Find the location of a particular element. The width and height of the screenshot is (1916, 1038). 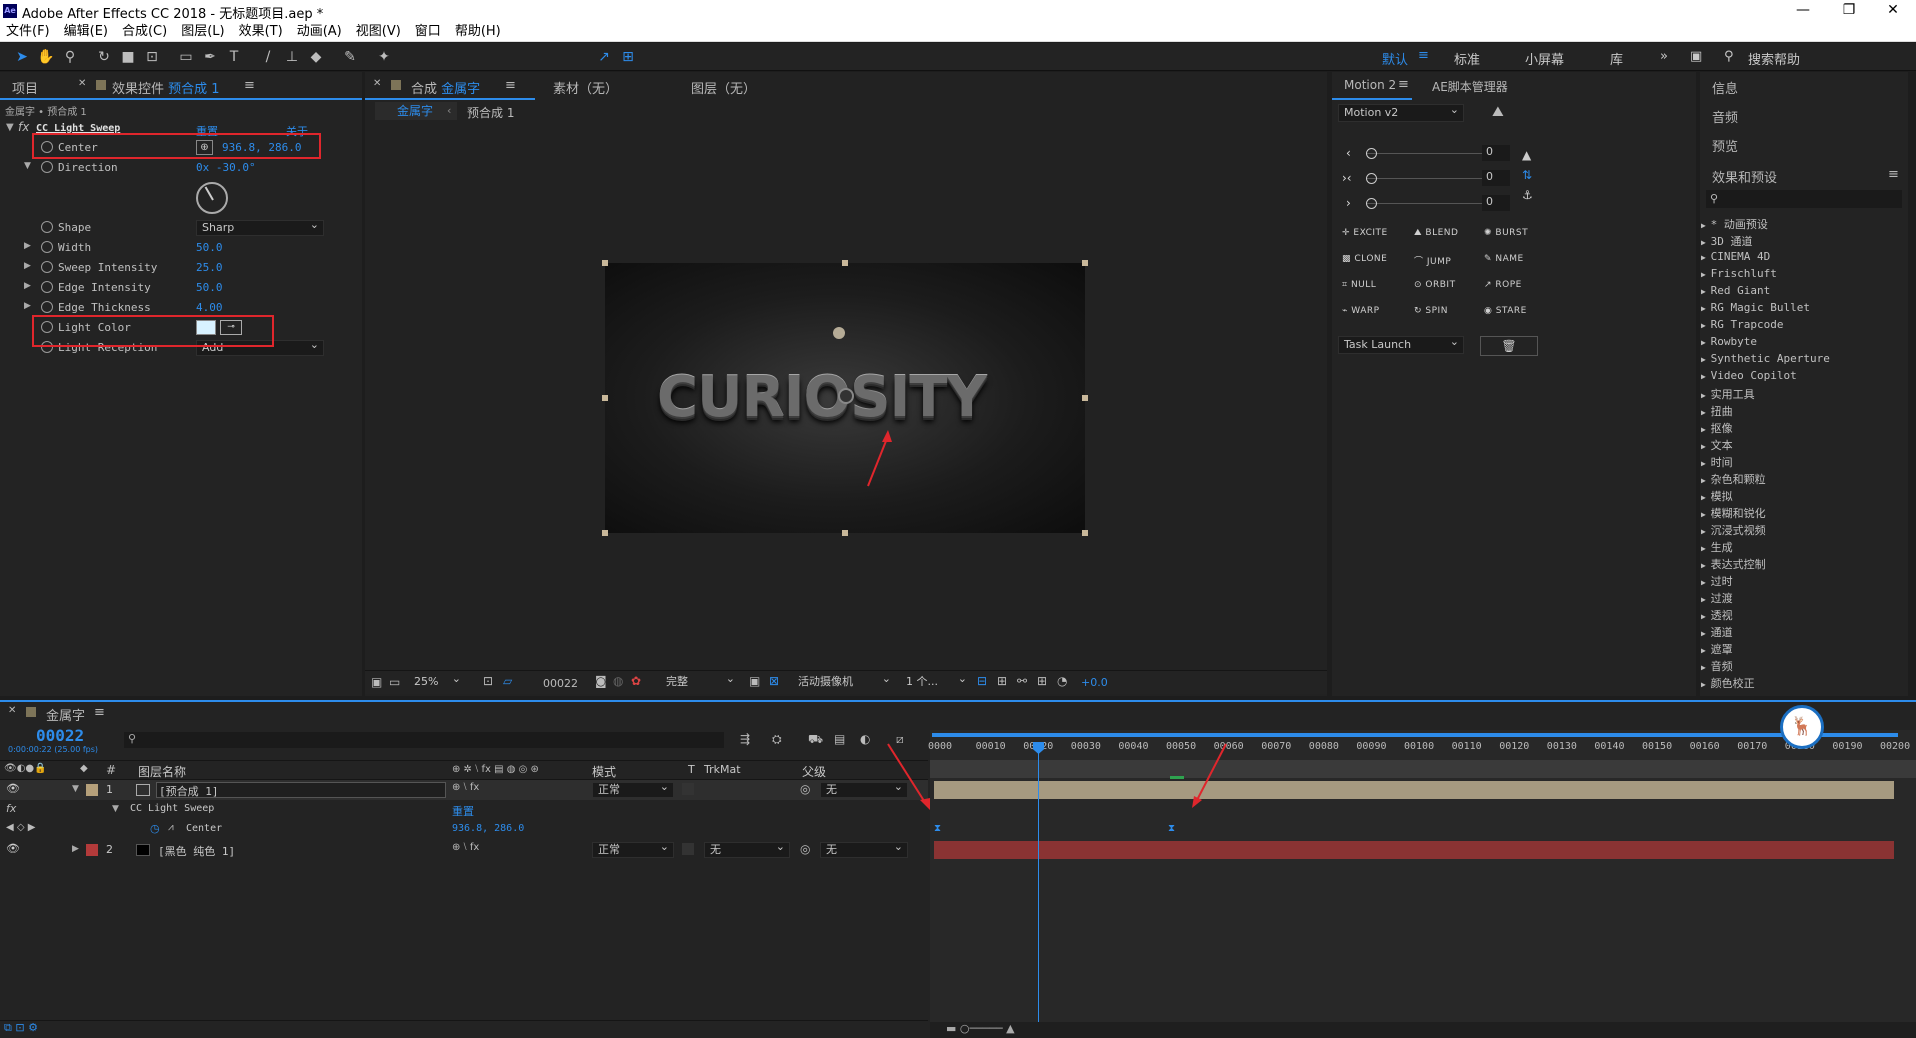

search-help-input: 搜索帮助 is located at coordinates (1774, 58).